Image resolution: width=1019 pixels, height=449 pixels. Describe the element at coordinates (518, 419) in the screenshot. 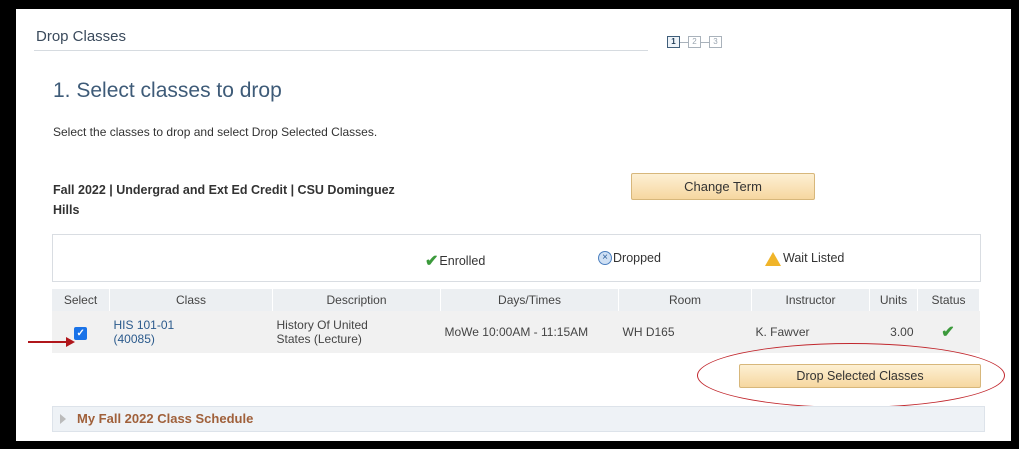

I see `class-schedule-section: My Fall 2022 Class Schedule` at that location.